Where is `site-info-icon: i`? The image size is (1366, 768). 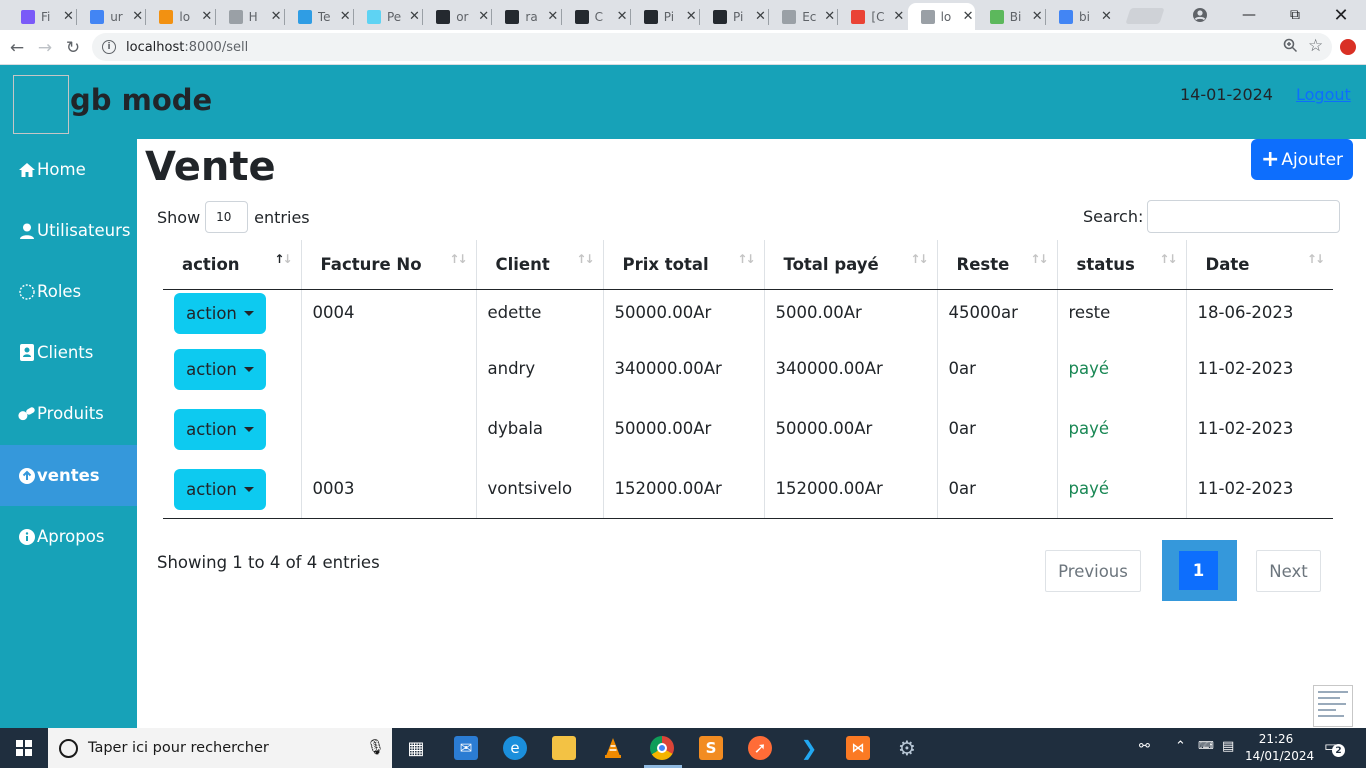
site-info-icon: i is located at coordinates (109, 47).